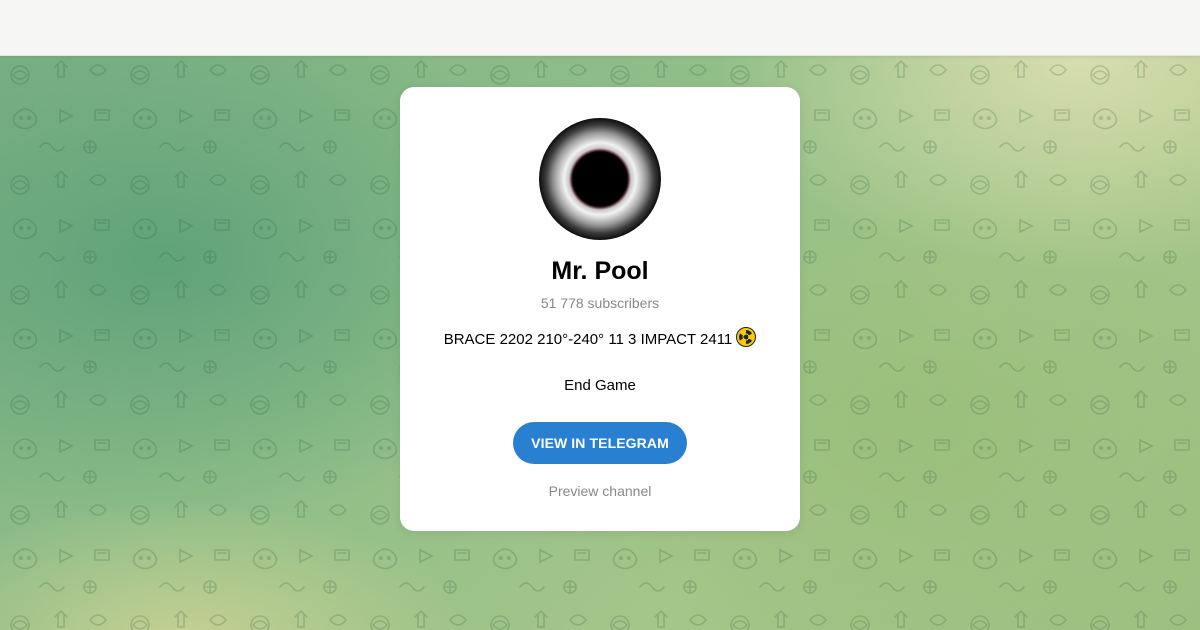 The width and height of the screenshot is (1200, 630). I want to click on channel-avatar, so click(600, 179).